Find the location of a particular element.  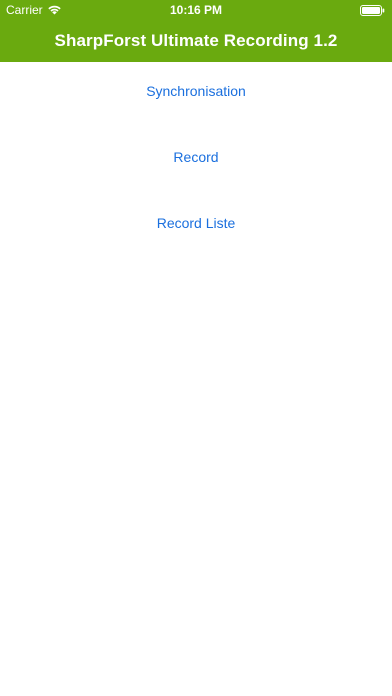

status-bar: Carrier 10:16 PM is located at coordinates (196, 10).